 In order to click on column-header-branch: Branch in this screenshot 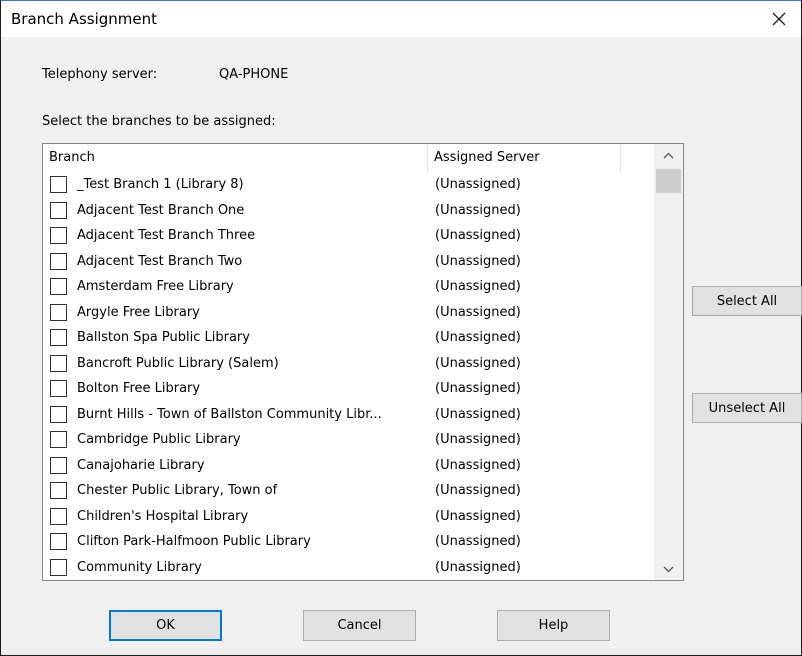, I will do `click(235, 158)`.